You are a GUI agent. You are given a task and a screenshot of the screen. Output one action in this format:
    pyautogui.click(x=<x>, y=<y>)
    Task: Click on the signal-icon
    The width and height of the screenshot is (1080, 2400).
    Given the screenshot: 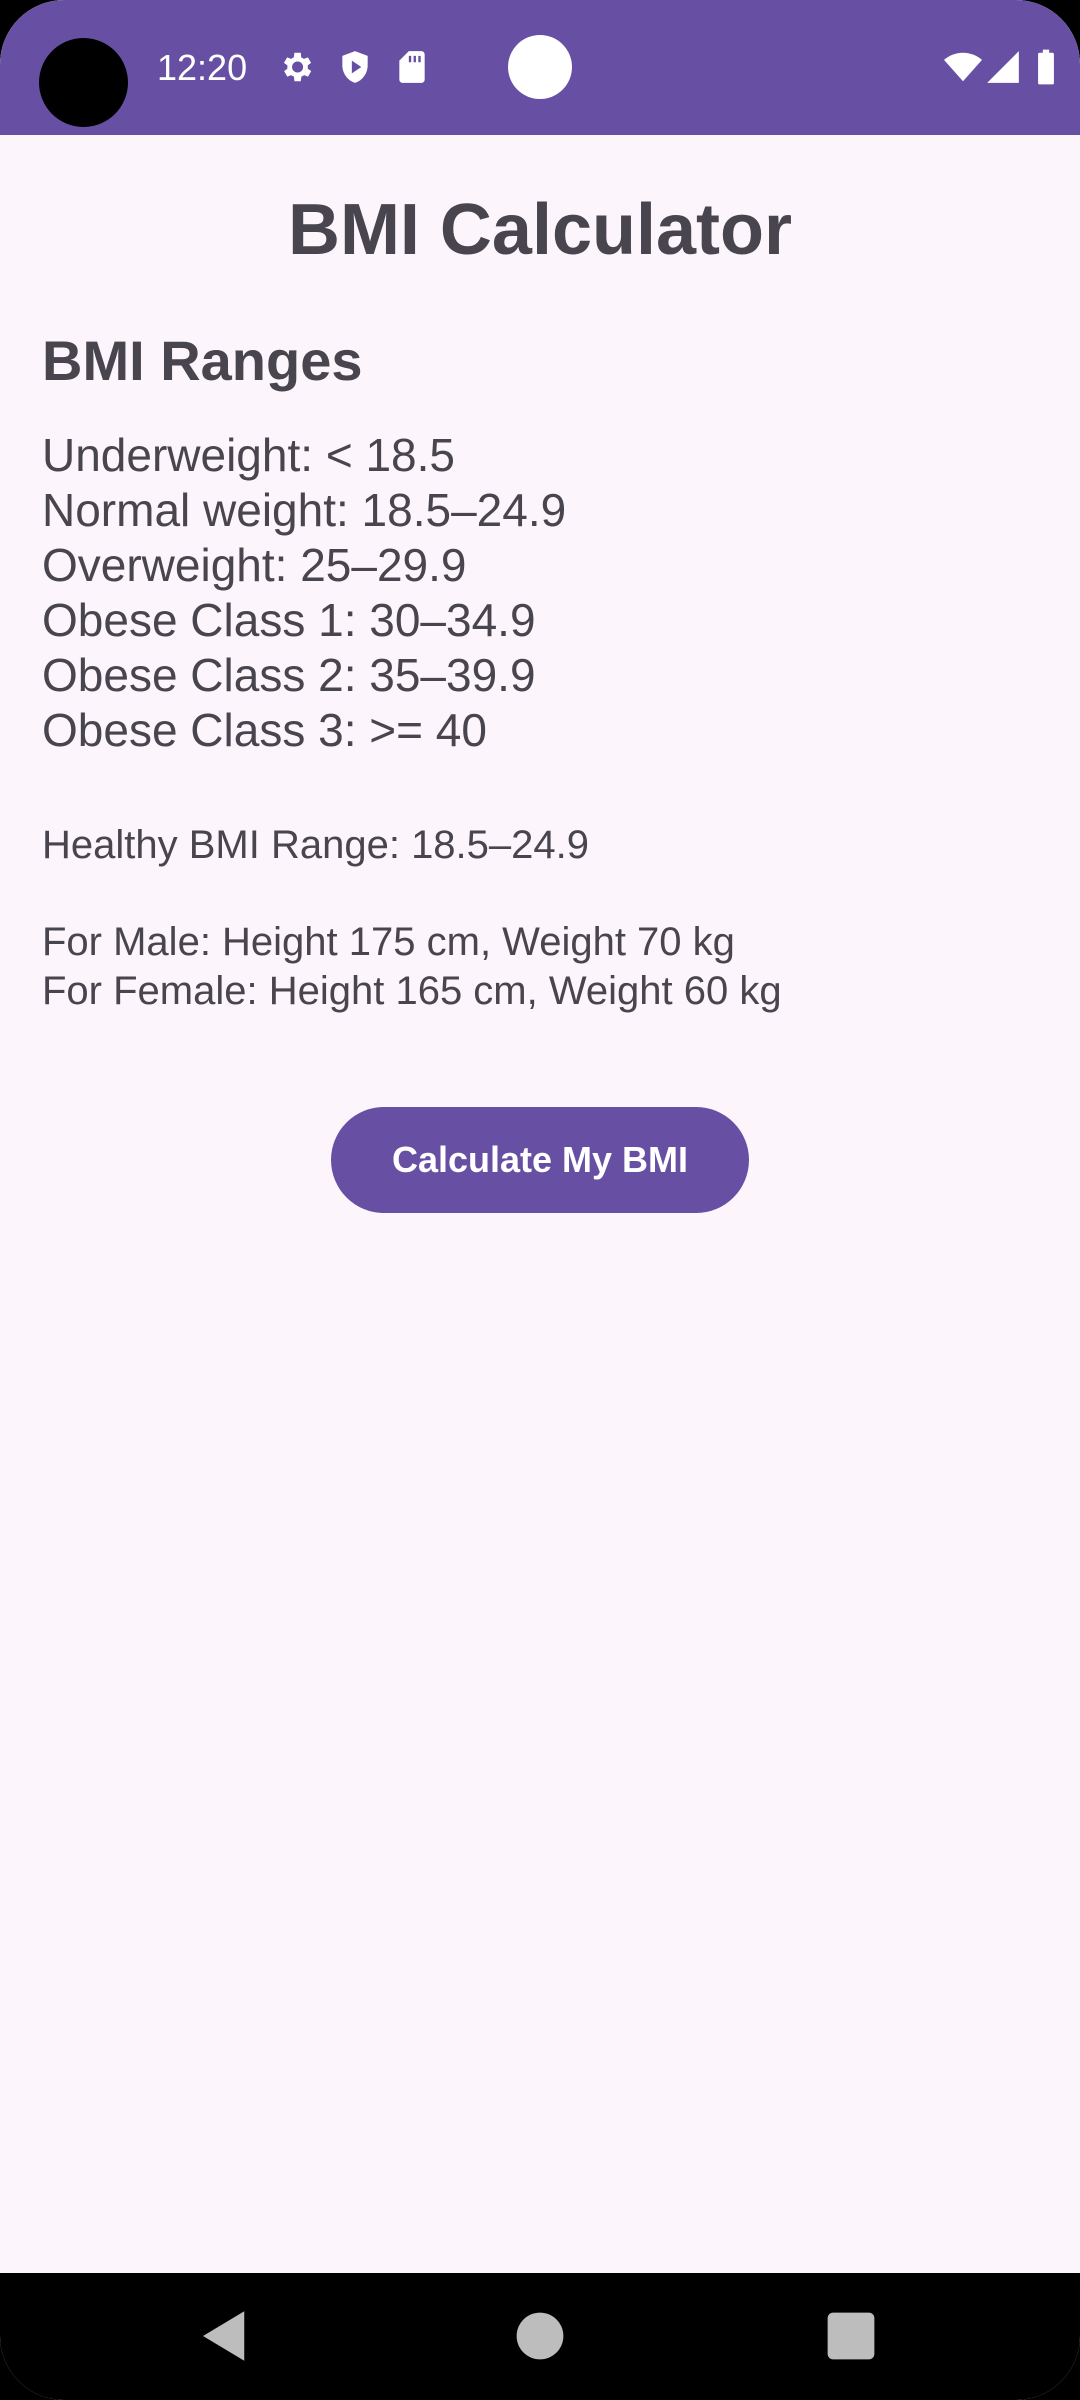 What is the action you would take?
    pyautogui.click(x=1003, y=67)
    